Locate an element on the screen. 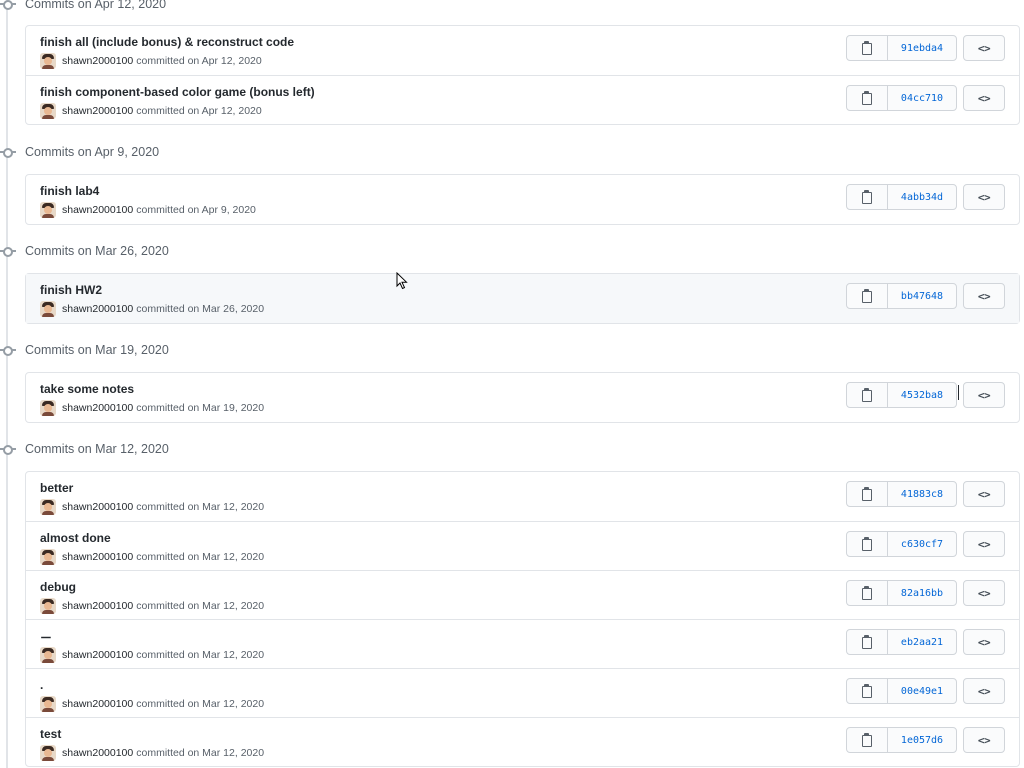  commit-title-link: finish HW2 is located at coordinates (71, 290).